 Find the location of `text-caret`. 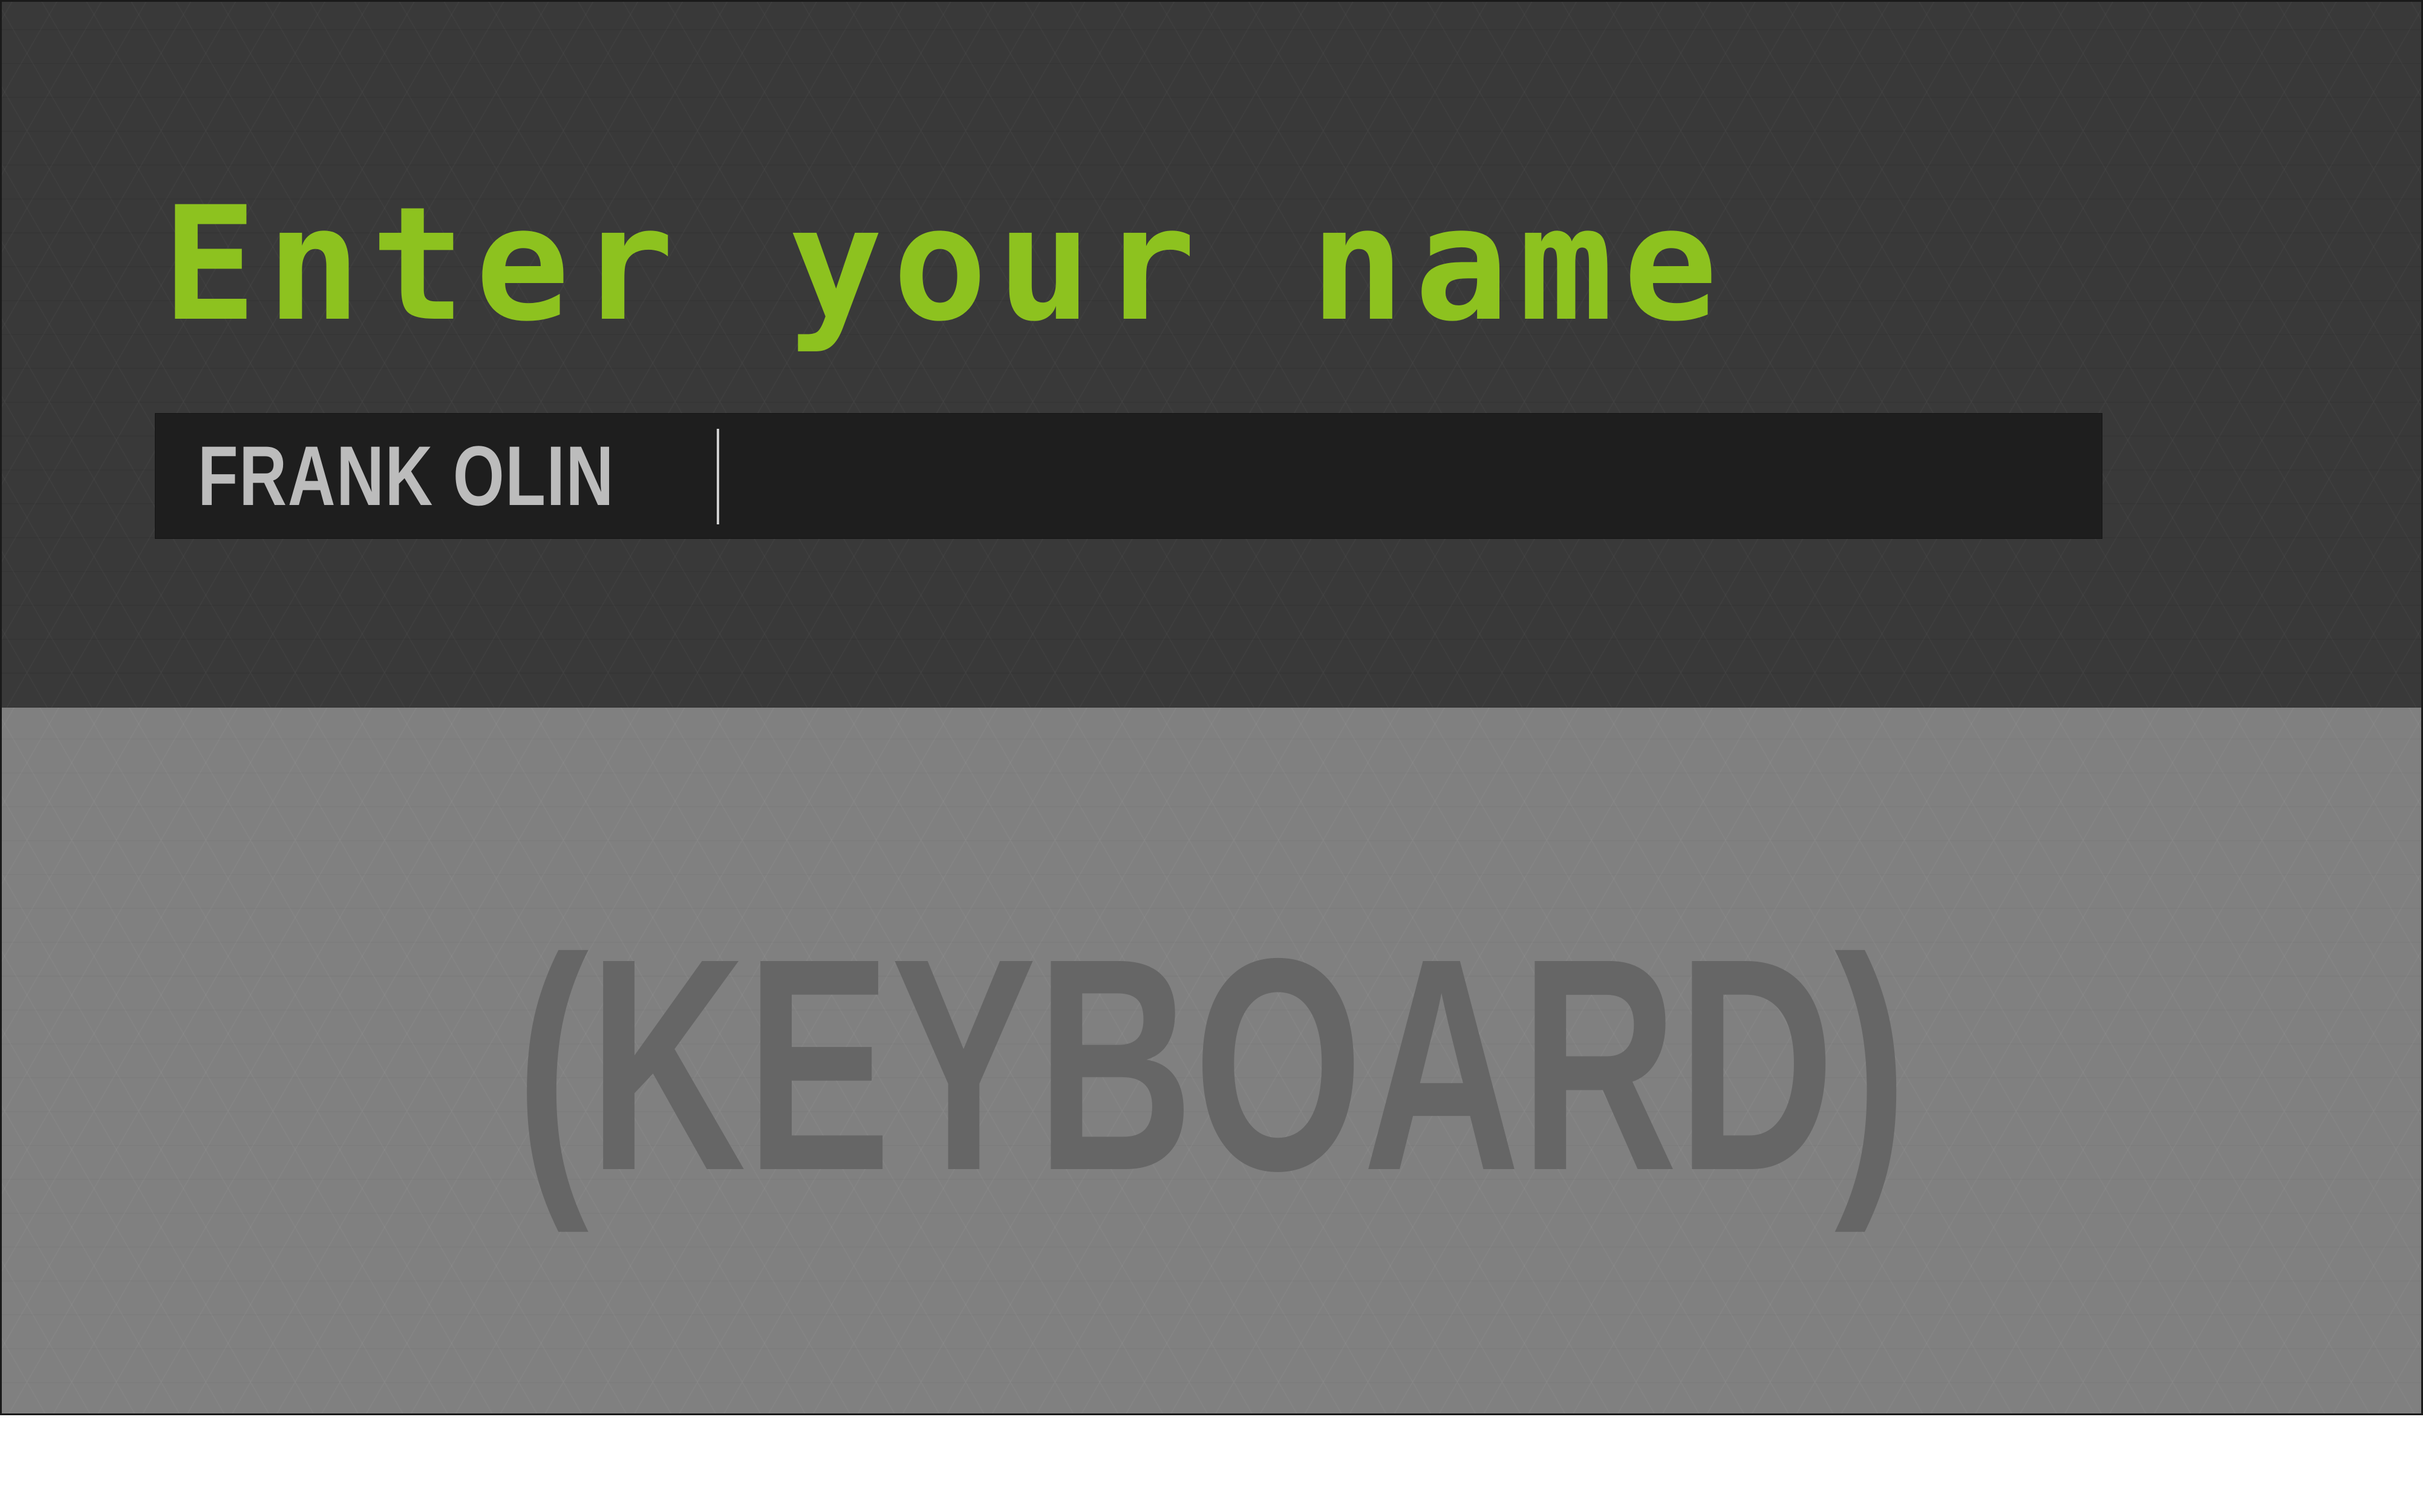

text-caret is located at coordinates (718, 477).